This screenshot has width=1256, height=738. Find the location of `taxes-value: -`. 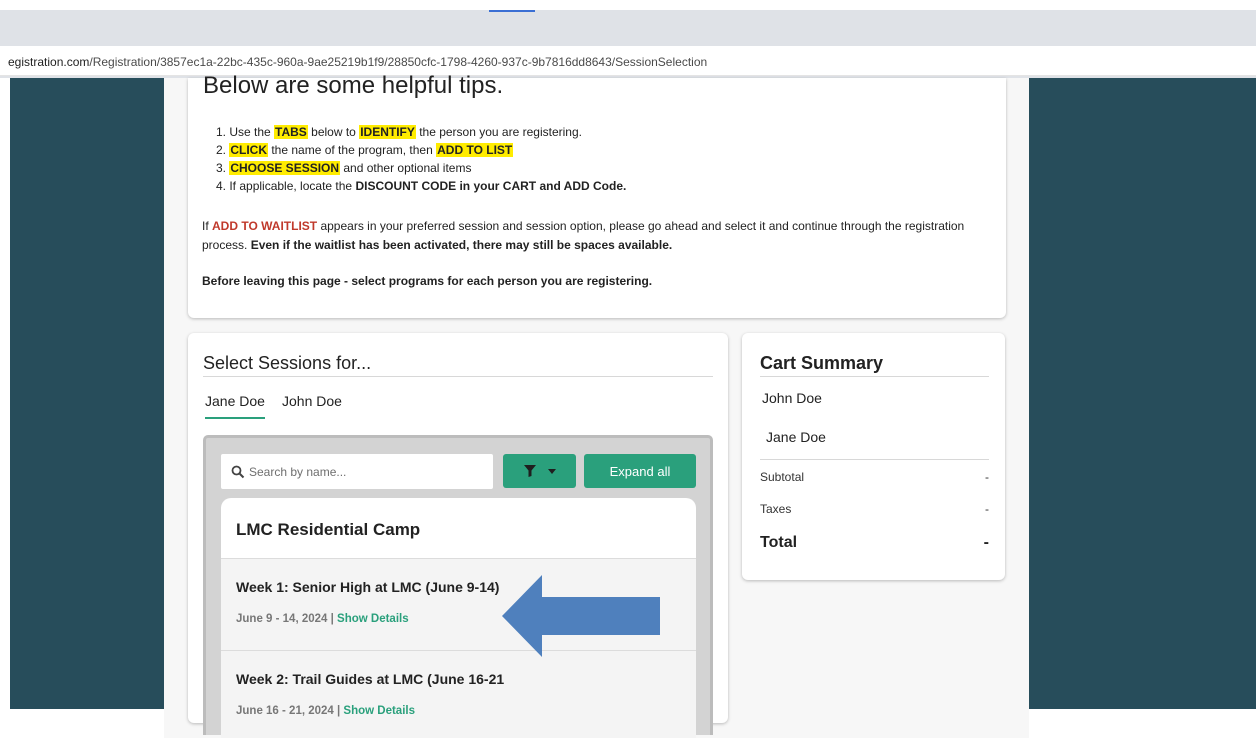

taxes-value: - is located at coordinates (987, 509).